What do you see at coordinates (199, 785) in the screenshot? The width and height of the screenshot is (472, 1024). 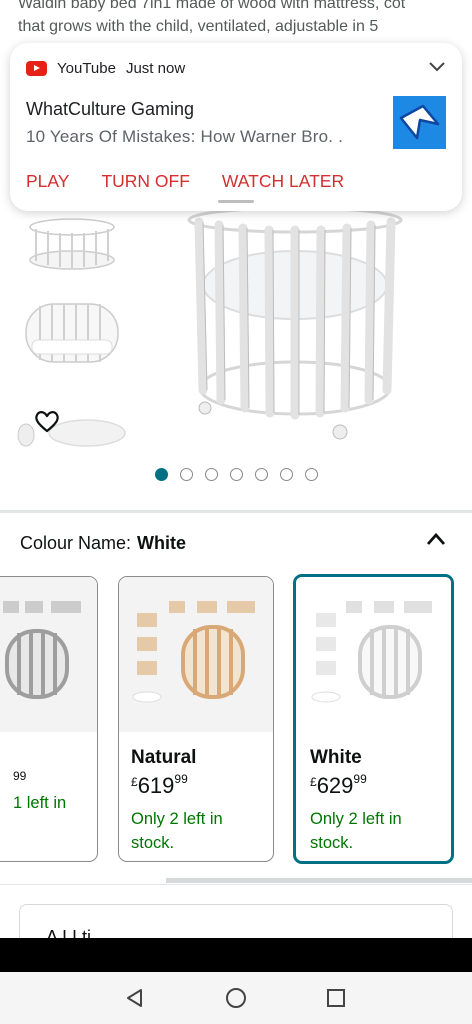 I see `swatch-price: £61999` at bounding box center [199, 785].